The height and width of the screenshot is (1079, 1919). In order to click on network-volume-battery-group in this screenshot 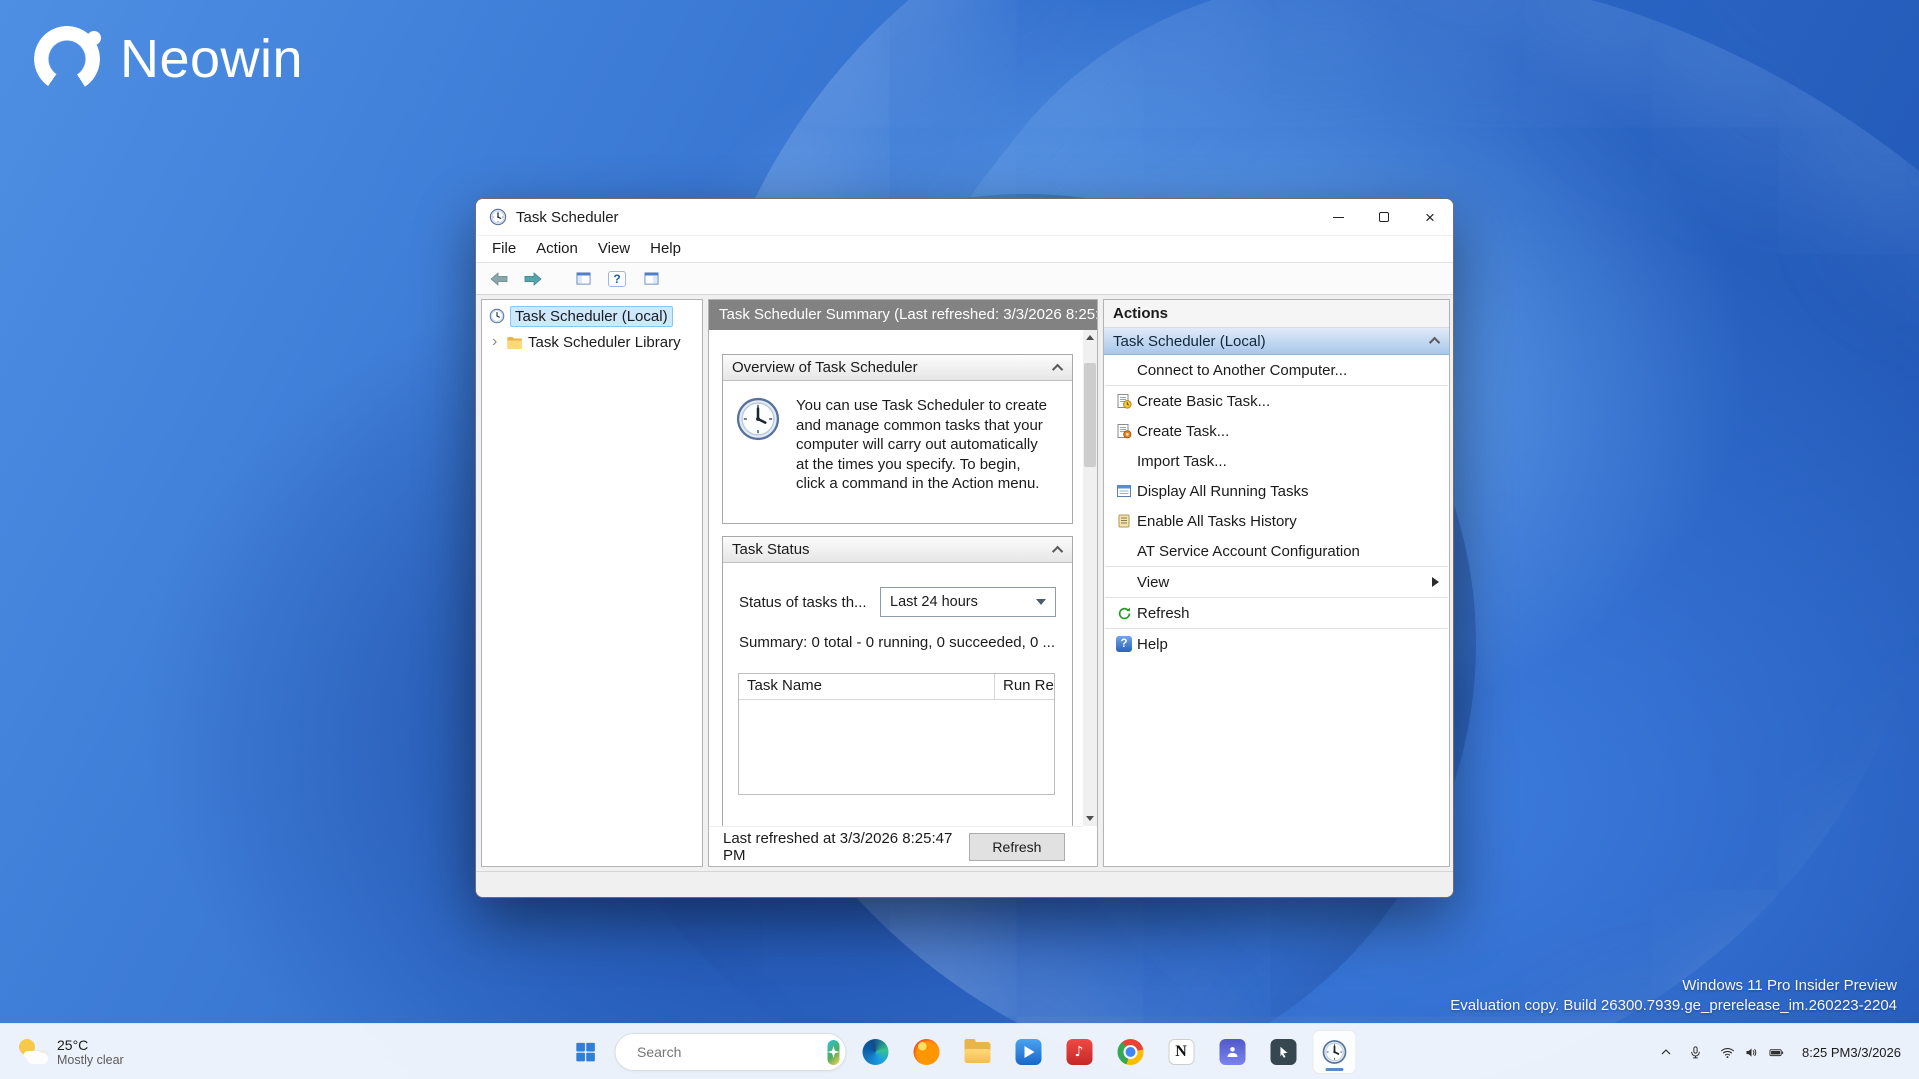, I will do `click(1752, 1052)`.